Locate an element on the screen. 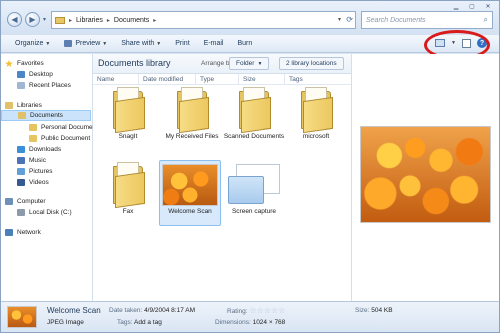 The image size is (500, 333). burn-button: Burn is located at coordinates (245, 43).